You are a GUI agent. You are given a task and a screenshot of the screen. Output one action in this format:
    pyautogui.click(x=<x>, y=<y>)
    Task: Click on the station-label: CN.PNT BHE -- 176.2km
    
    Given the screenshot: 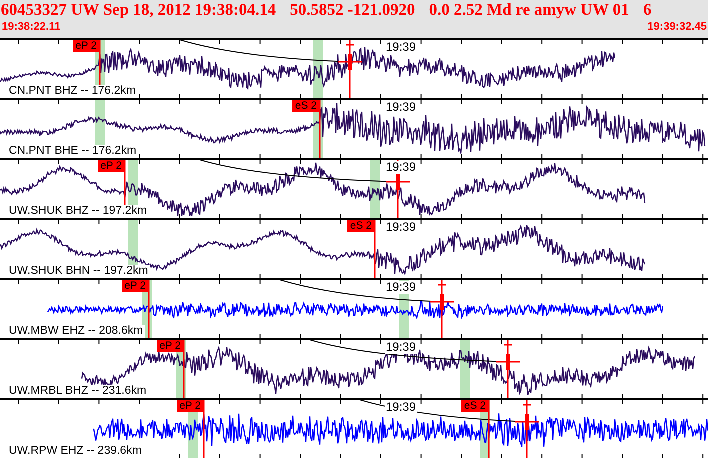 What is the action you would take?
    pyautogui.click(x=74, y=151)
    